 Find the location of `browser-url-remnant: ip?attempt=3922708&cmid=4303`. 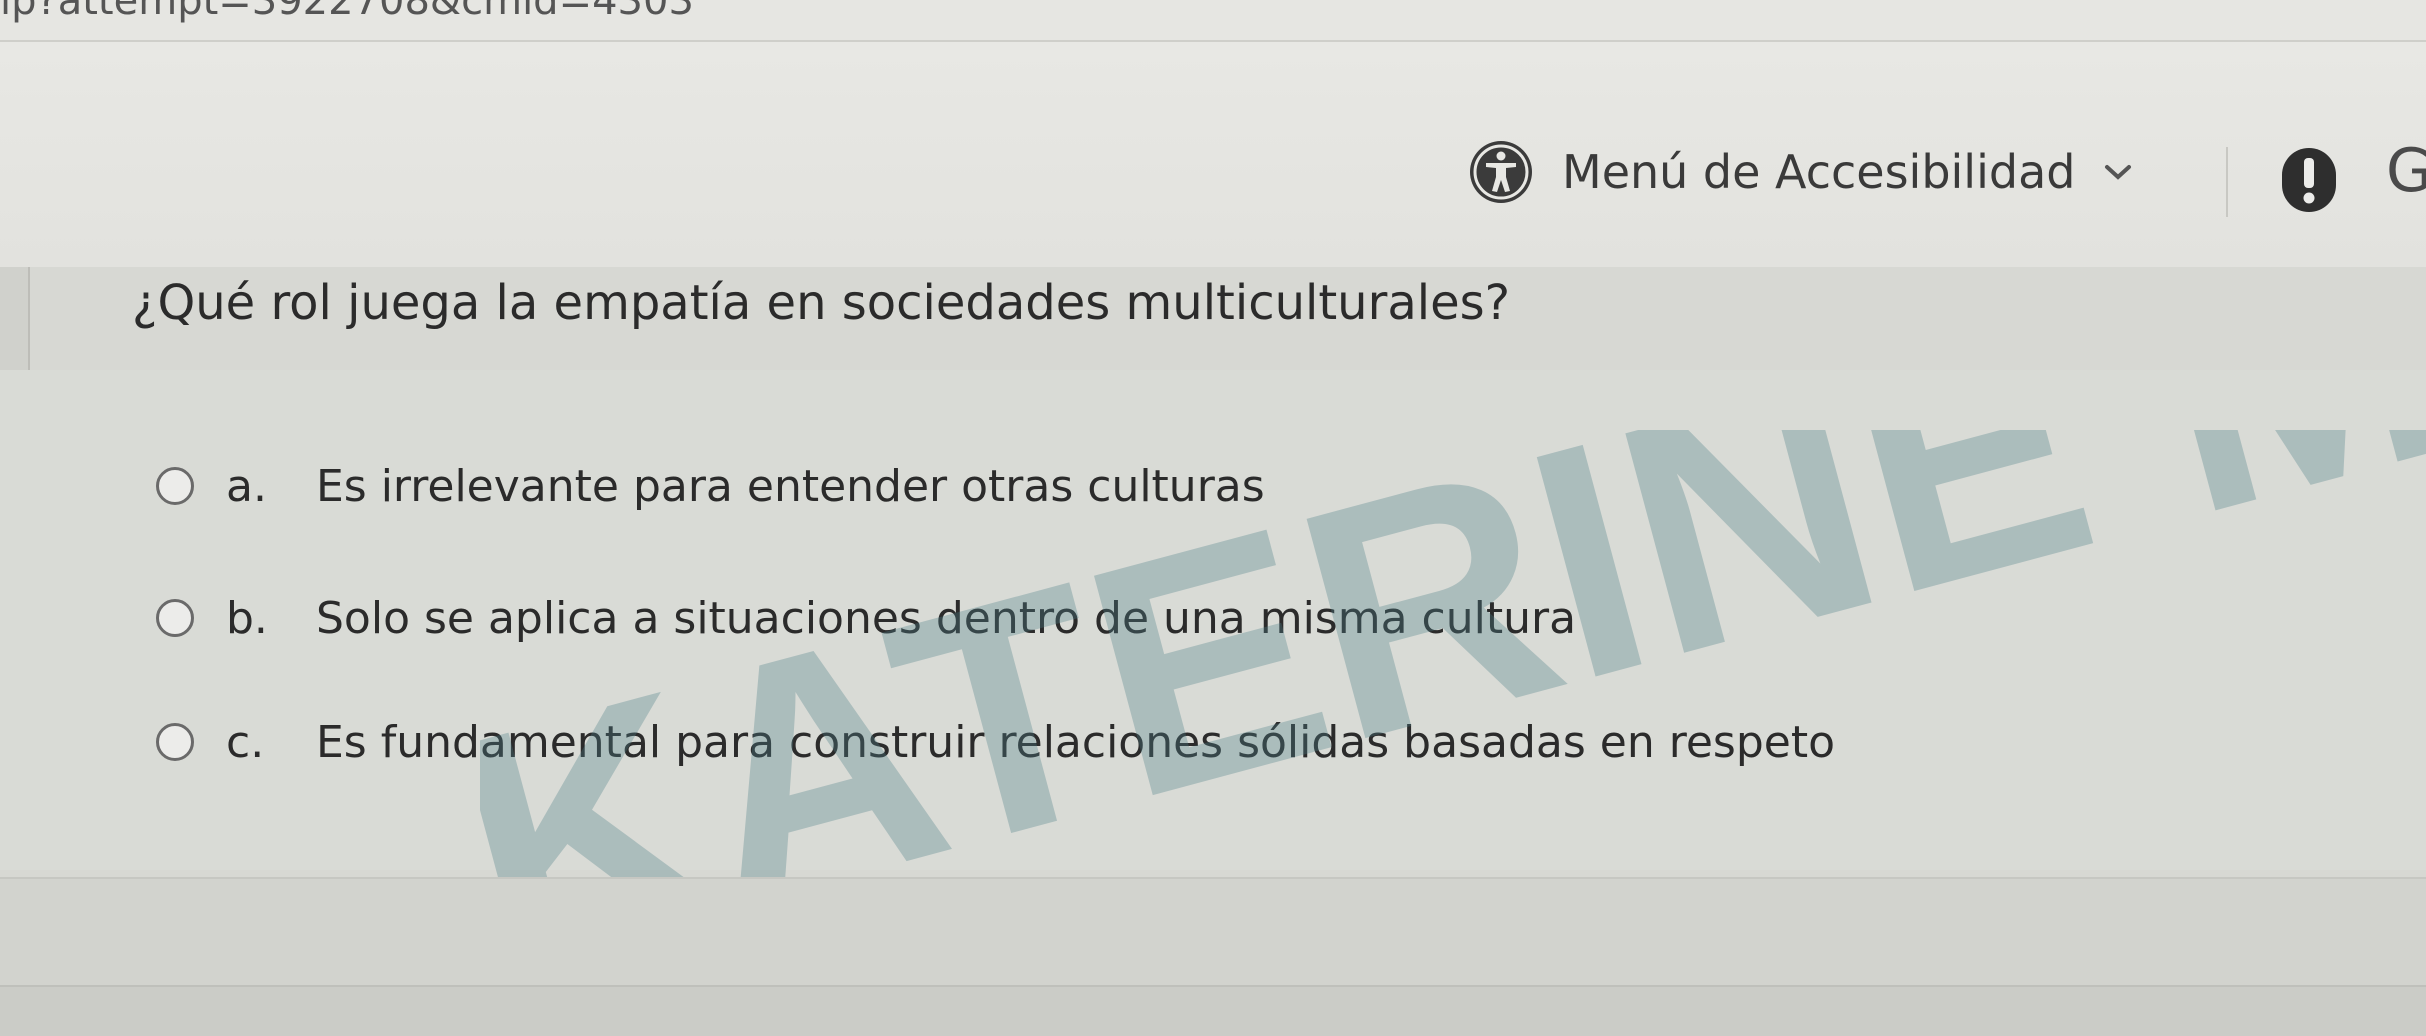

browser-url-remnant: ip?attempt=3922708&cmid=4303 is located at coordinates (1213, 20).